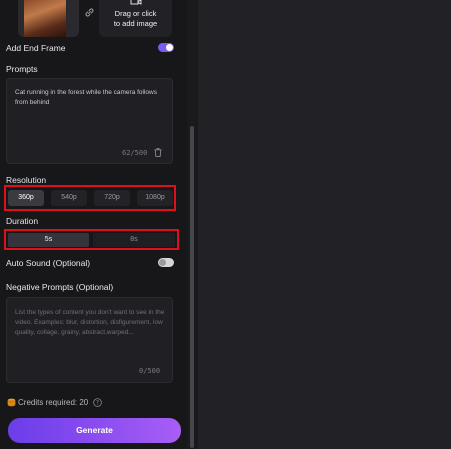 Image resolution: width=451 pixels, height=449 pixels. What do you see at coordinates (60, 287) in the screenshot?
I see `negative-prompts-label: Negative Prompts (Optional)` at bounding box center [60, 287].